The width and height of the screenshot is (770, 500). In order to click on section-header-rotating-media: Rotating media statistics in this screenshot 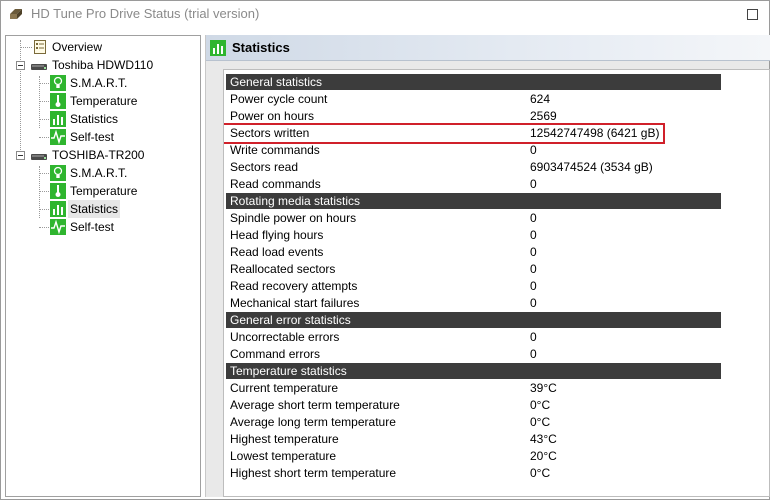, I will do `click(473, 201)`.